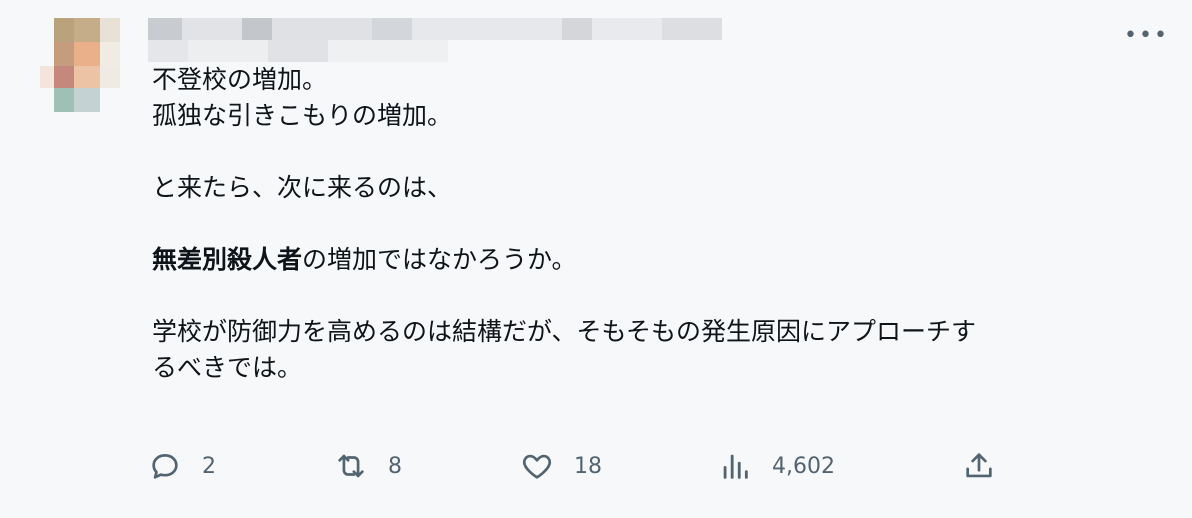 This screenshot has width=1192, height=518. I want to click on like-button: 18, so click(561, 466).